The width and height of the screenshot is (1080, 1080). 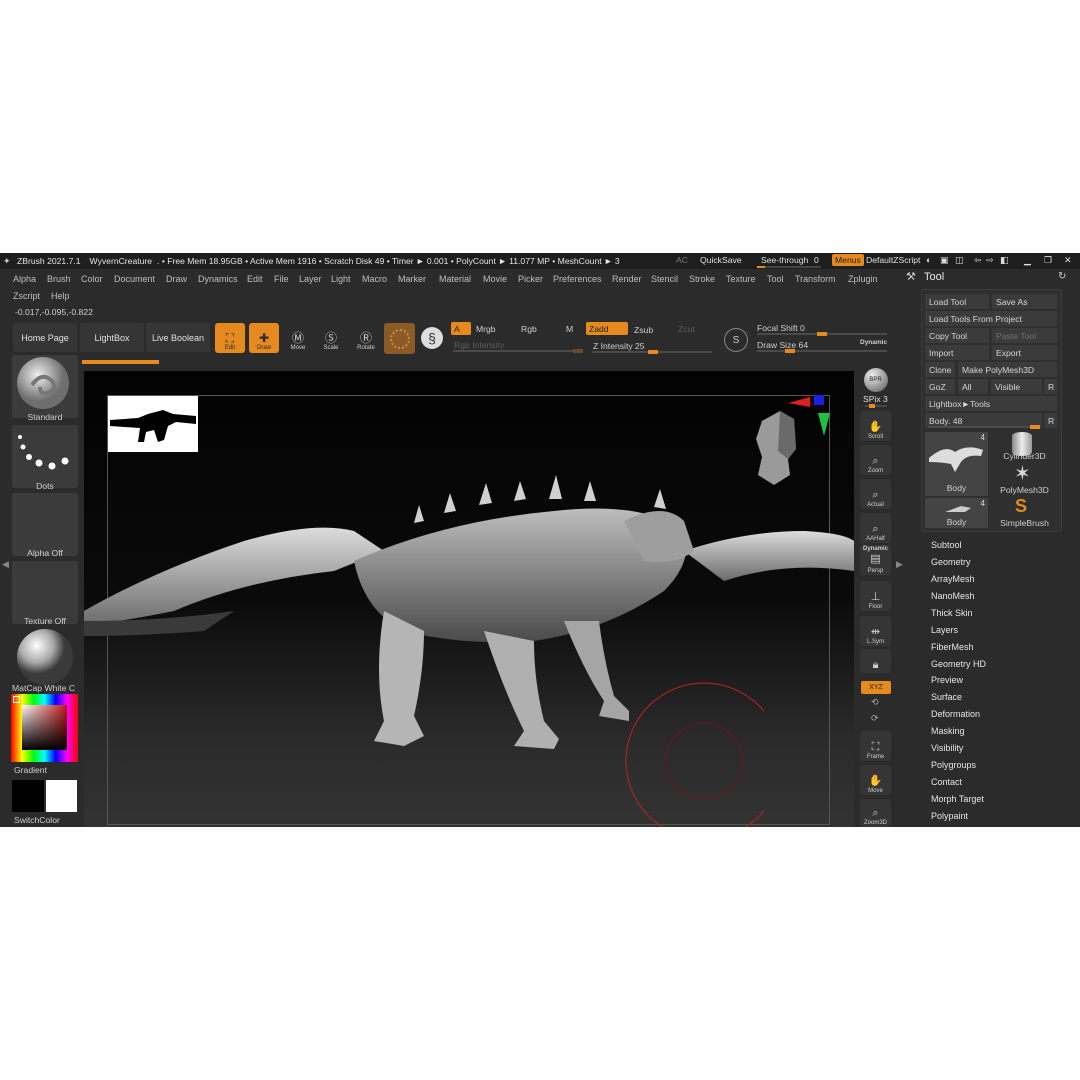 What do you see at coordinates (664, 279) in the screenshot?
I see `menu-stencil: Stencil` at bounding box center [664, 279].